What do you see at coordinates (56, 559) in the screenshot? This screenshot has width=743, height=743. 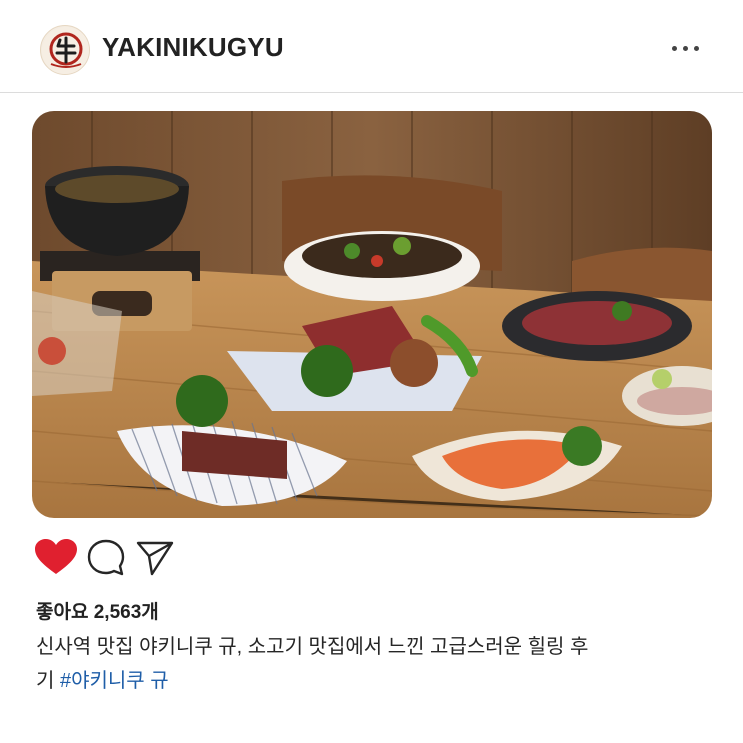 I see `heart-filled-icon` at bounding box center [56, 559].